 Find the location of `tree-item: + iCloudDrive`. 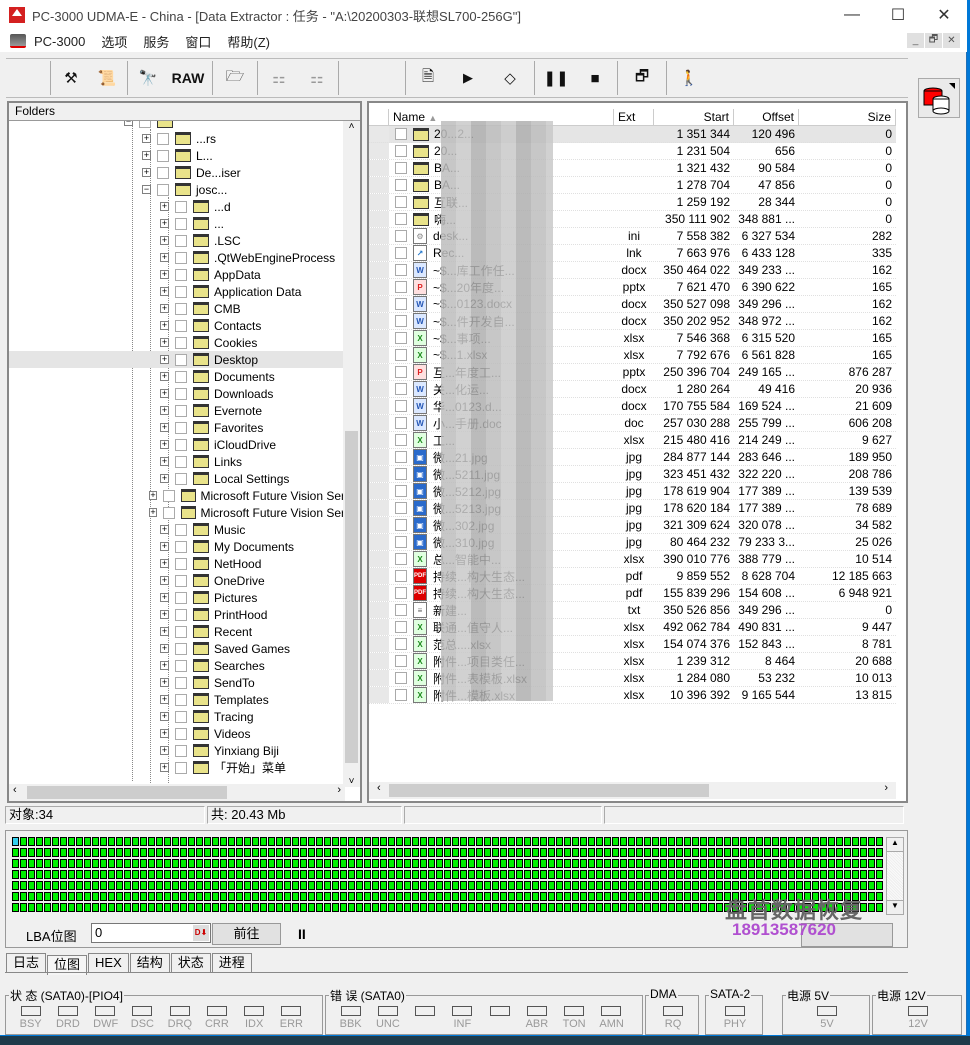

tree-item: + iCloudDrive is located at coordinates (177, 444).